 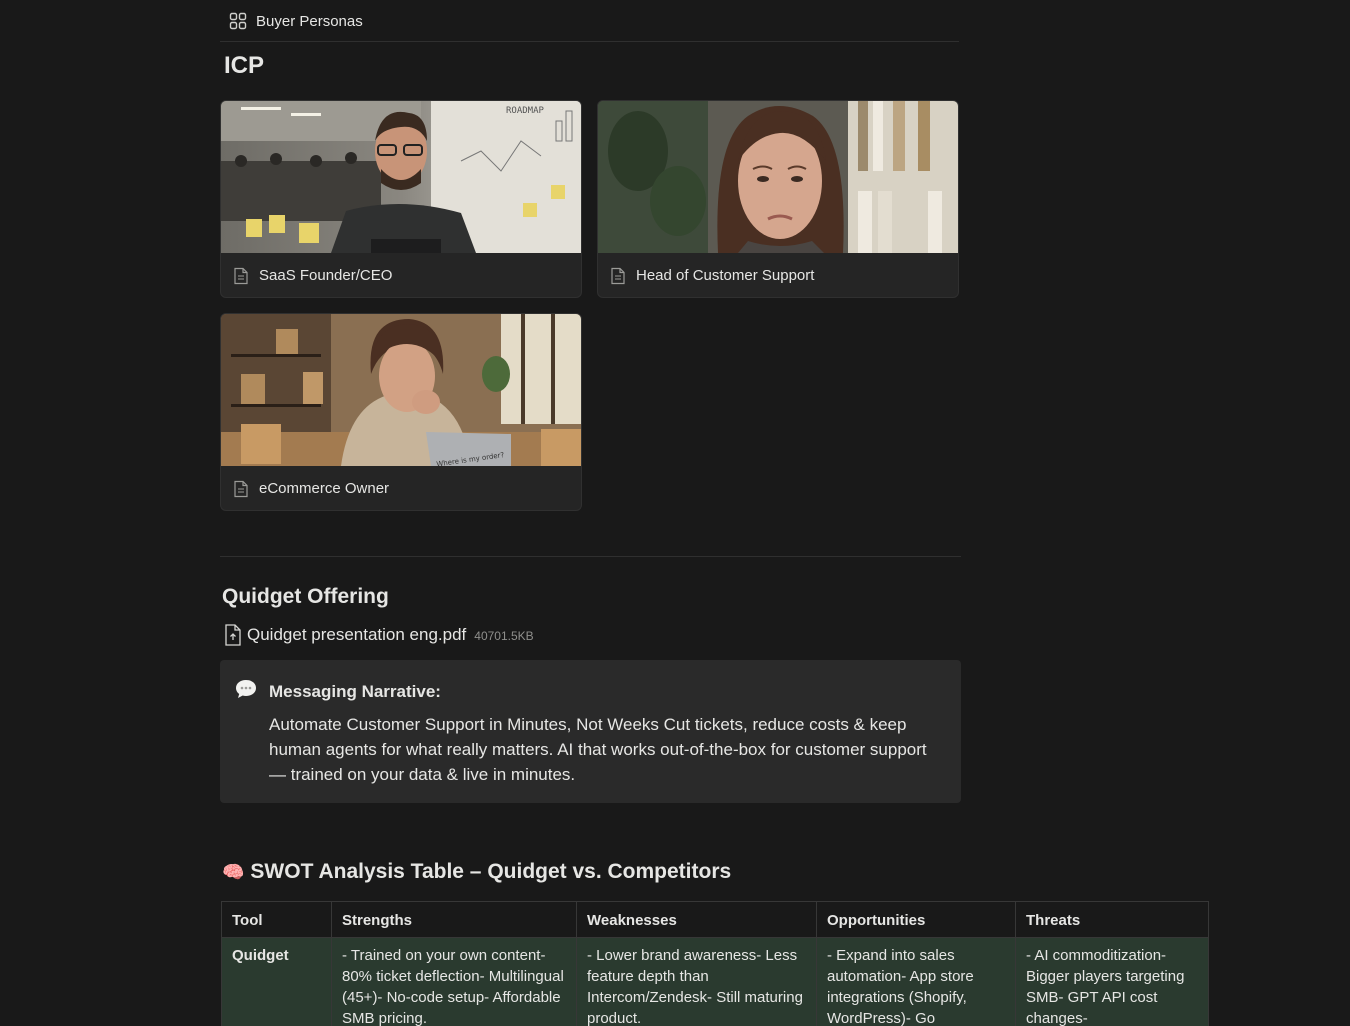 What do you see at coordinates (246, 689) in the screenshot?
I see `speech-bubble-icon` at bounding box center [246, 689].